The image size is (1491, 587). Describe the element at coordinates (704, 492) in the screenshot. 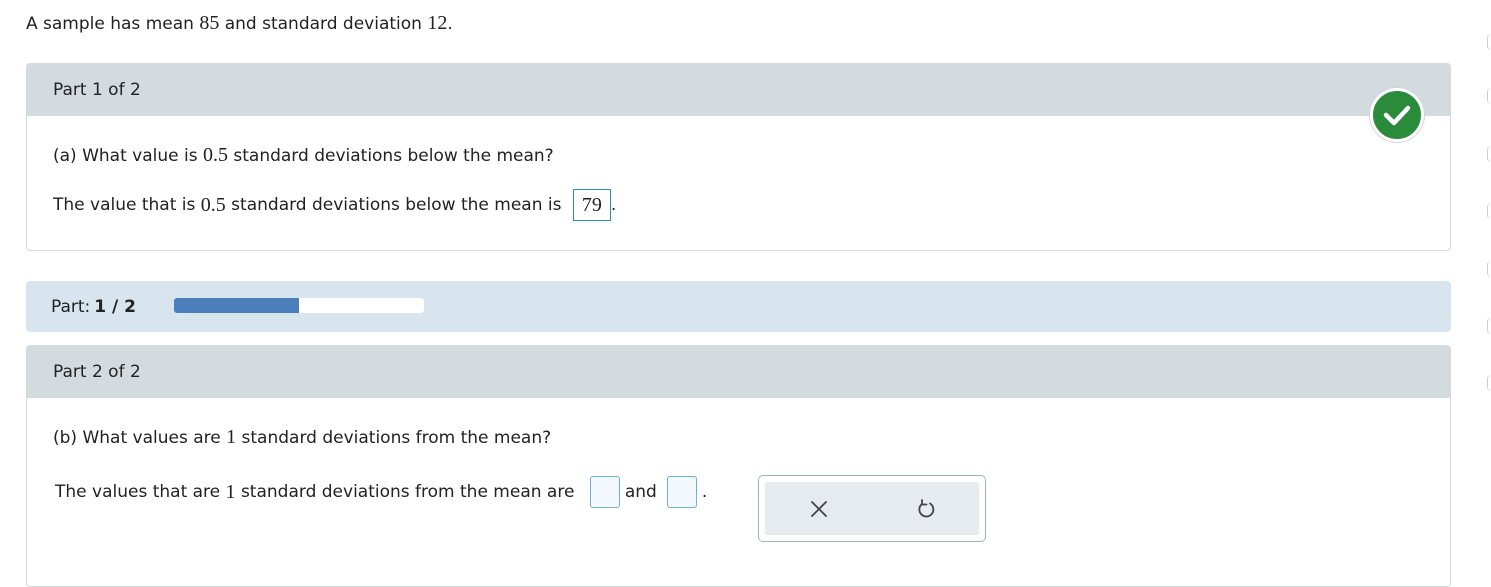

I see `part-2-answer-end: .` at that location.